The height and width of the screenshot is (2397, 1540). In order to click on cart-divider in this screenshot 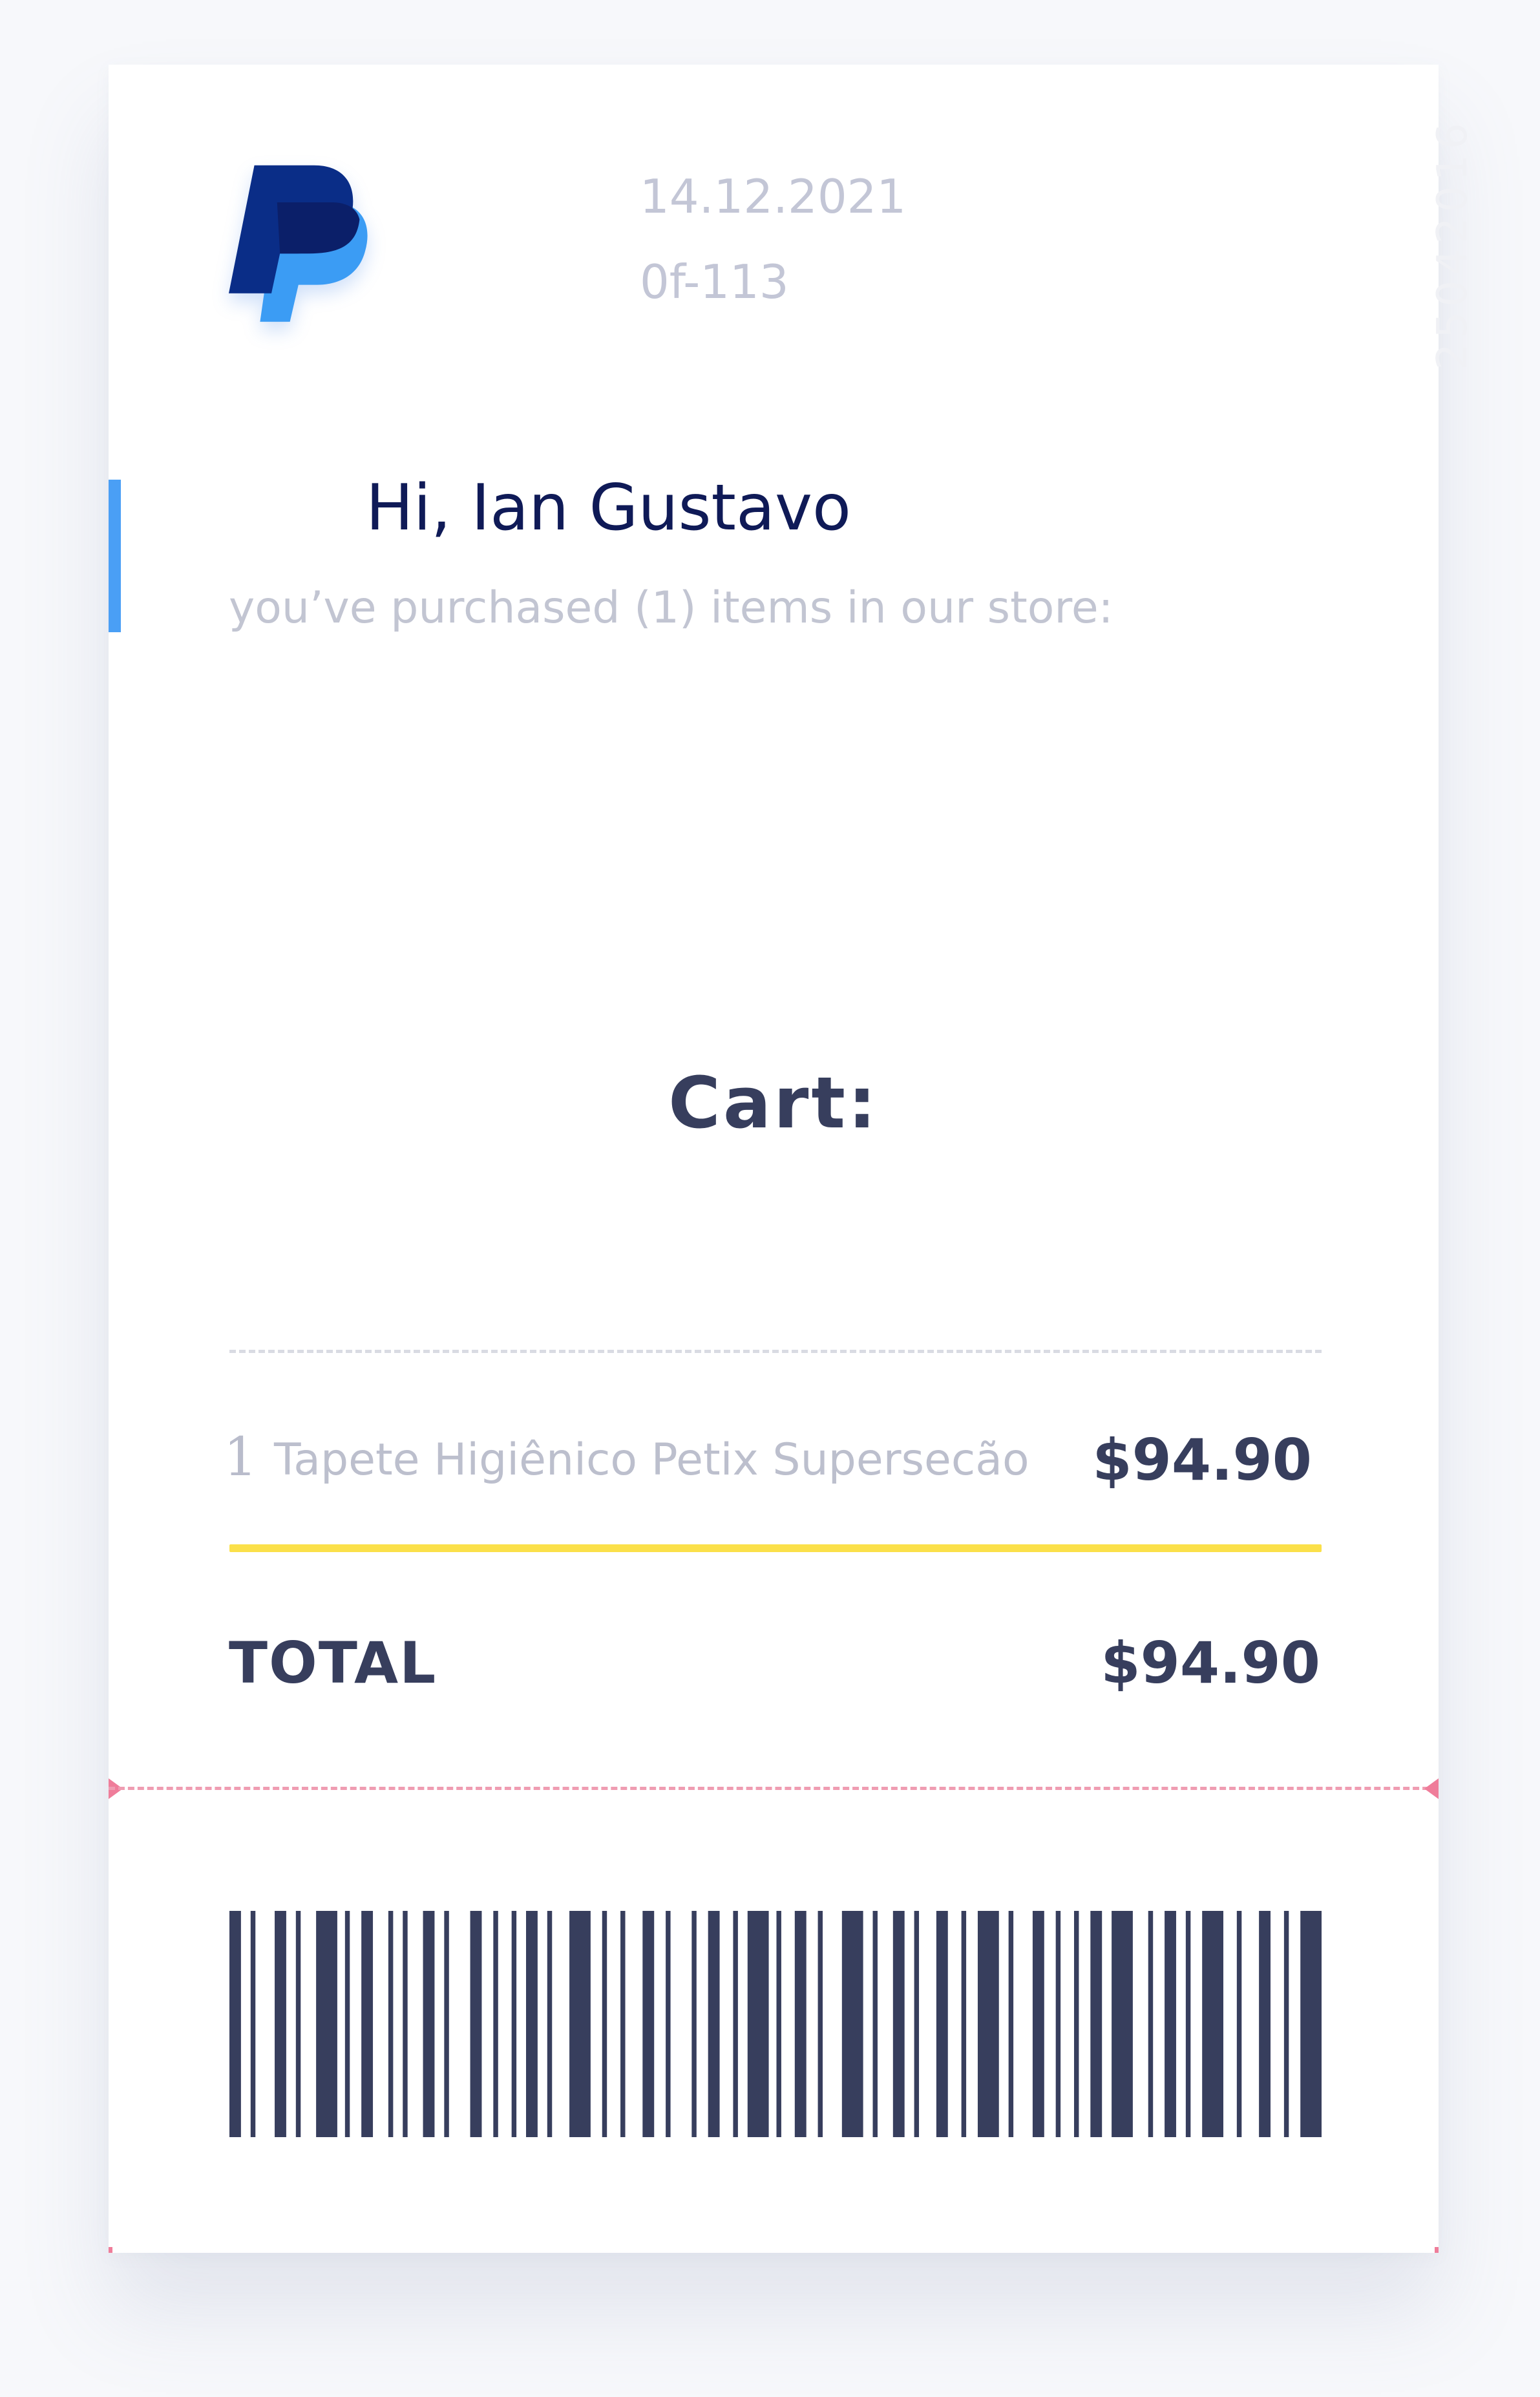, I will do `click(775, 1351)`.